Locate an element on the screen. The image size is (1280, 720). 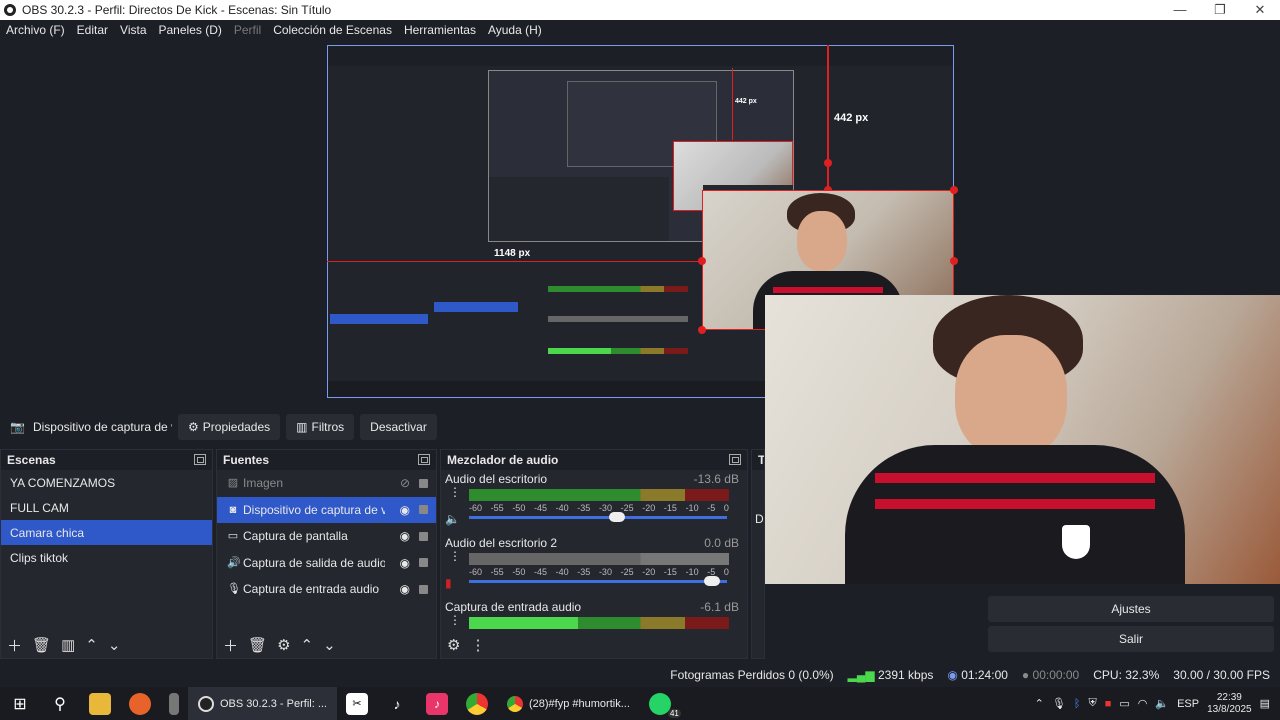
settings-button: Ajustes is located at coordinates (1131, 609).